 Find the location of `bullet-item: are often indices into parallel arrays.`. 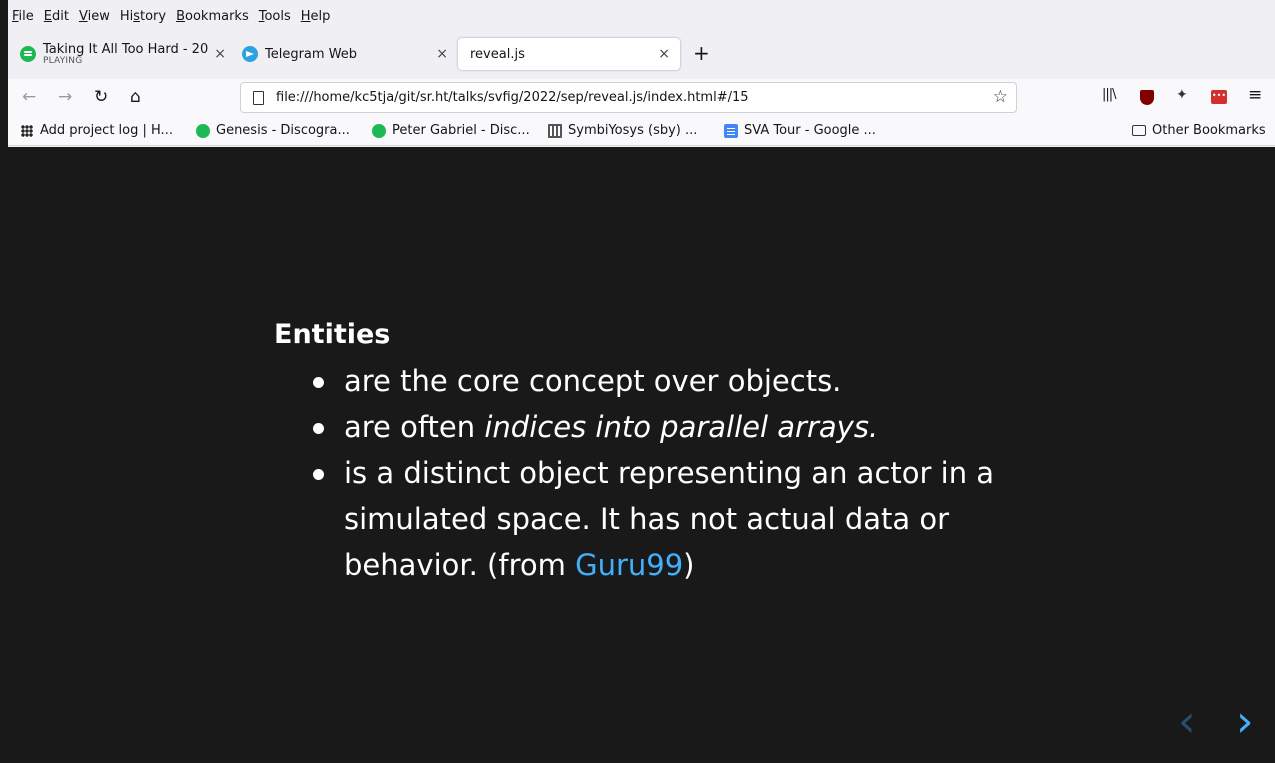

bullet-item: are often indices into parallel arrays. is located at coordinates (673, 427).